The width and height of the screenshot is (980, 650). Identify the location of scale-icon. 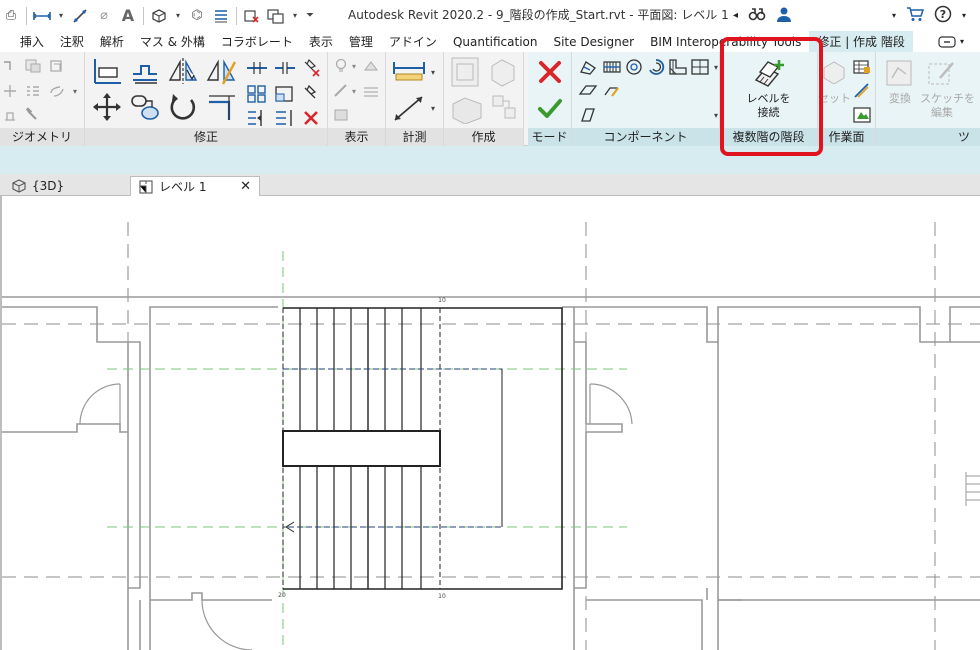
(285, 94).